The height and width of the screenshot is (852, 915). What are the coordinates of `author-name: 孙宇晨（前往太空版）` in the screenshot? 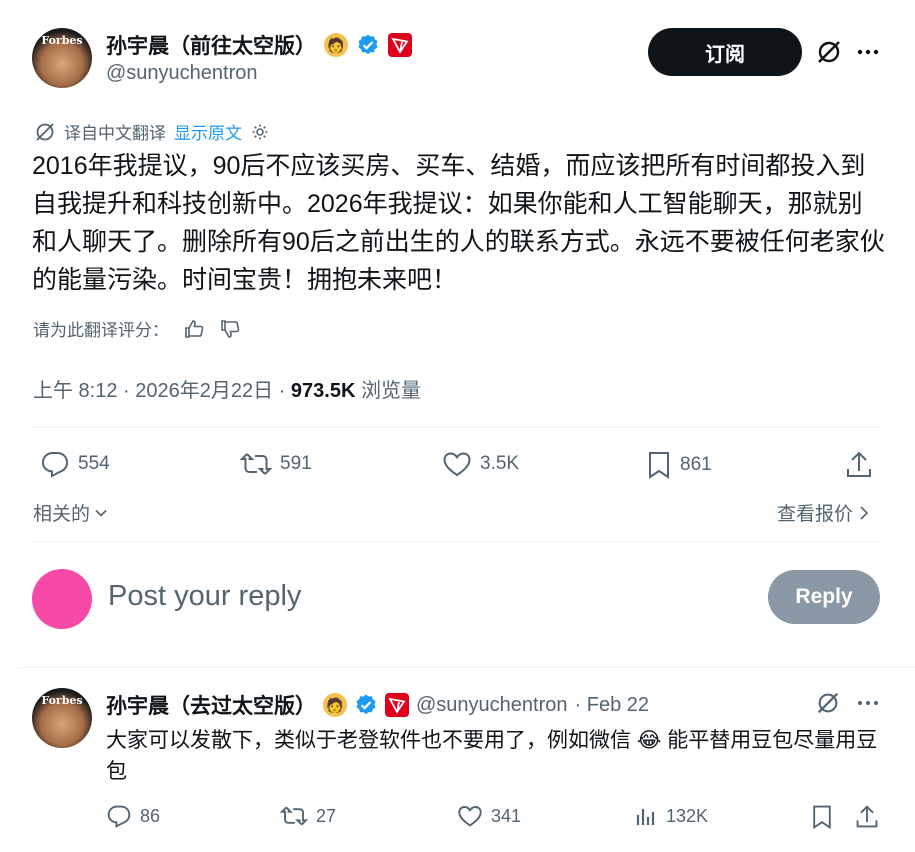 It's located at (211, 45).